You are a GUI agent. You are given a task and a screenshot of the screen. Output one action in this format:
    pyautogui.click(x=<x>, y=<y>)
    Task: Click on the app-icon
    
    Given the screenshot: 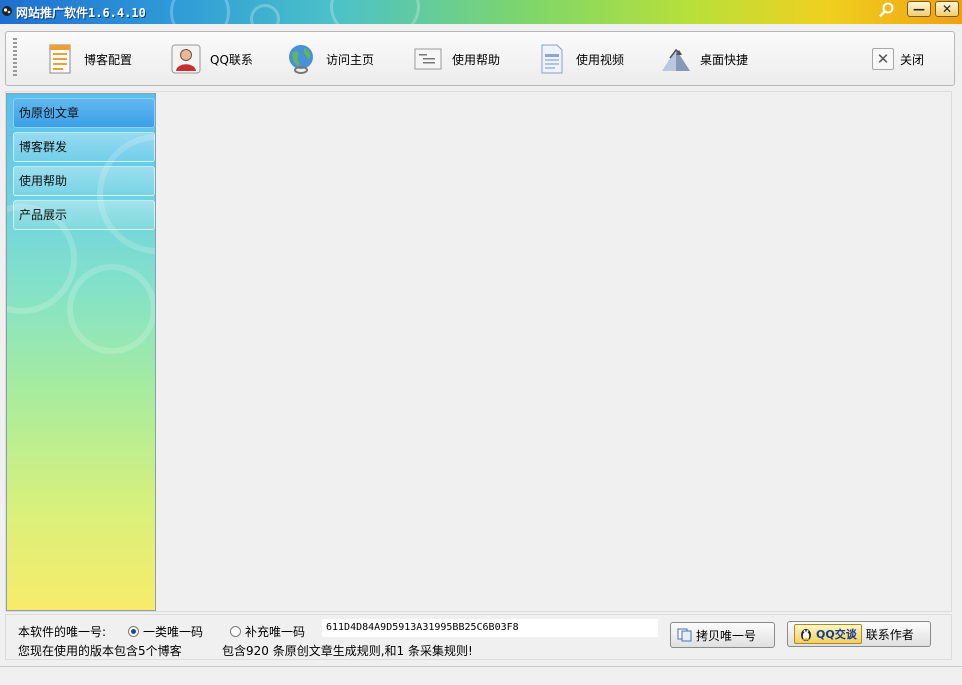 What is the action you would take?
    pyautogui.click(x=7, y=11)
    